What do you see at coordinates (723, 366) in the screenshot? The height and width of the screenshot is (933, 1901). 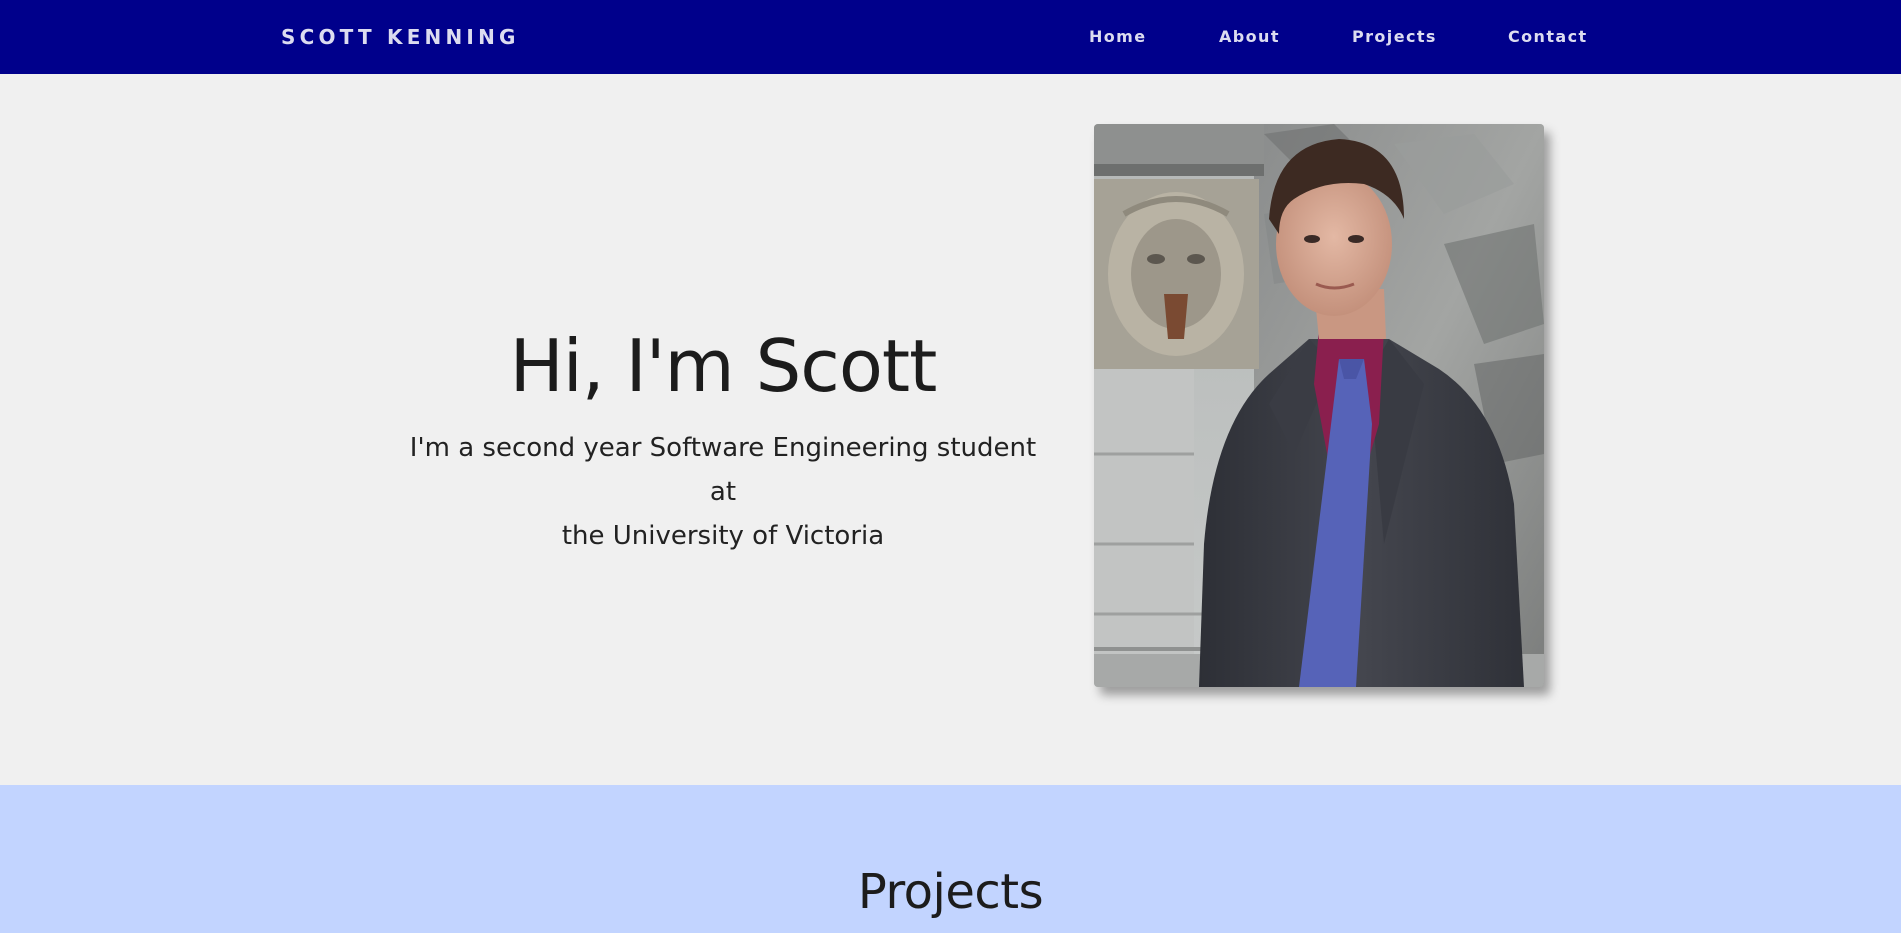 I see `hero-heading: Hi, I'm Scott` at bounding box center [723, 366].